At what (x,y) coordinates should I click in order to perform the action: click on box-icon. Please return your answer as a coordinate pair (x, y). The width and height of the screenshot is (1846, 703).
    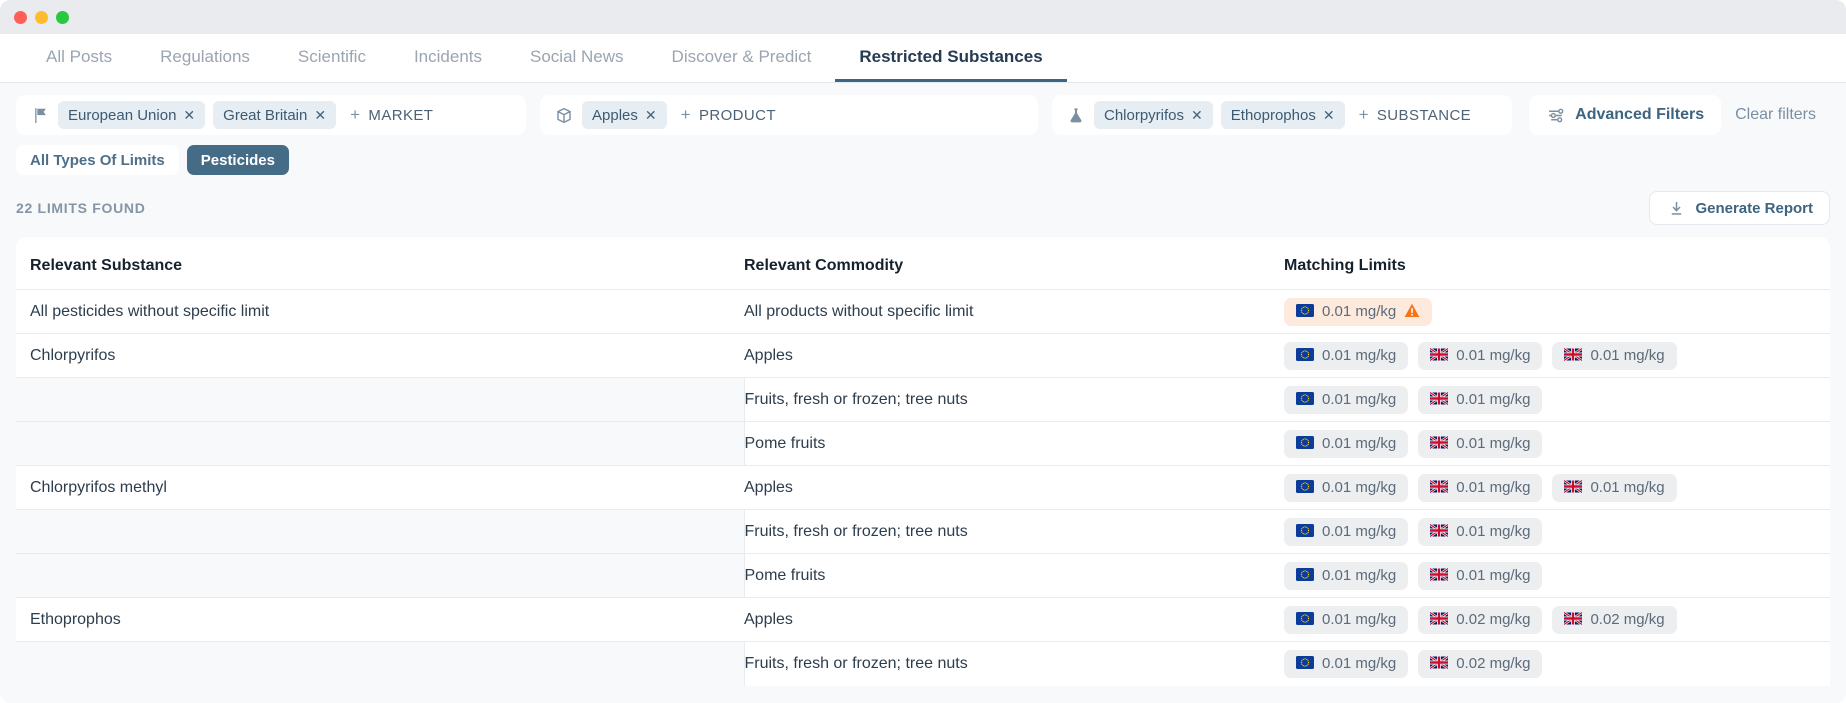
    Looking at the image, I should click on (564, 115).